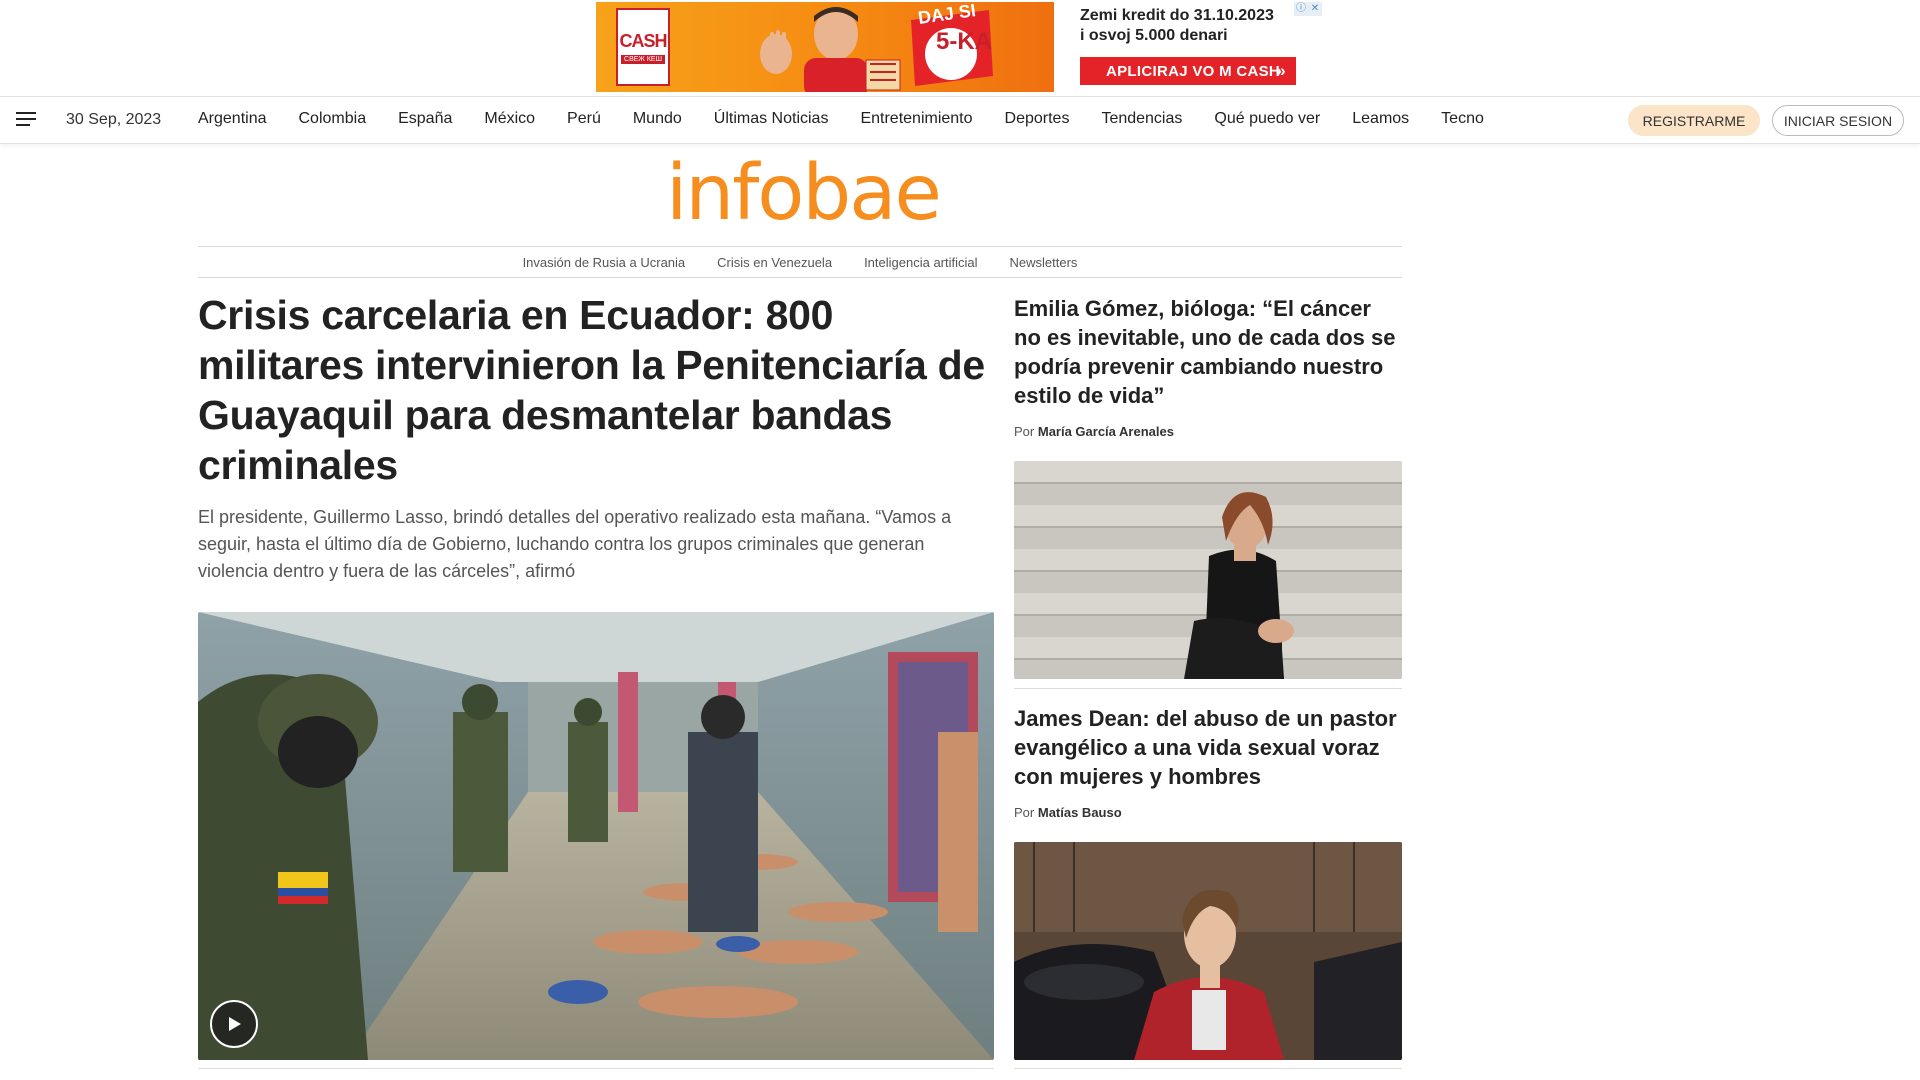  What do you see at coordinates (916, 119) in the screenshot?
I see `nav-link-entretenimiento: Entretenimiento` at bounding box center [916, 119].